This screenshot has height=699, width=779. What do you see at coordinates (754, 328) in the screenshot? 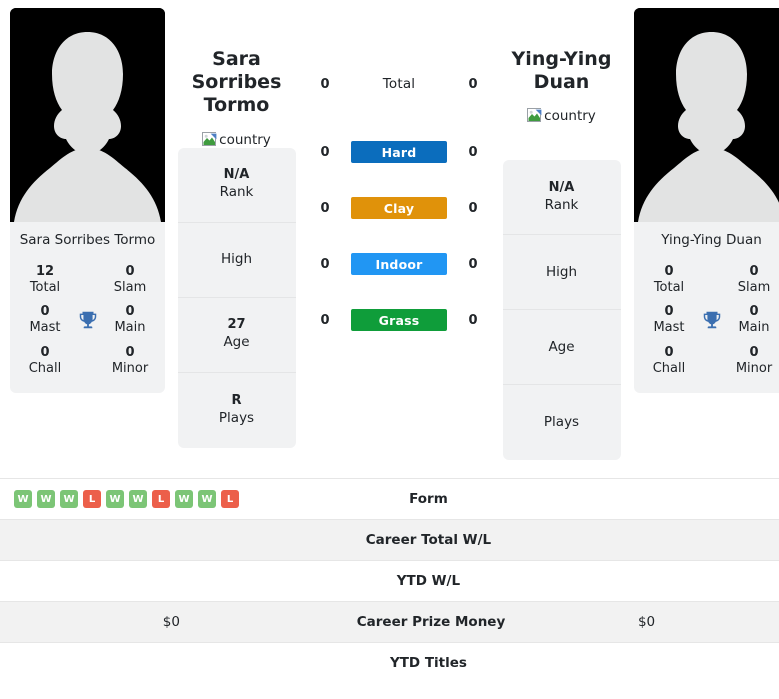
I see `right-stat-main-label: Main` at bounding box center [754, 328].